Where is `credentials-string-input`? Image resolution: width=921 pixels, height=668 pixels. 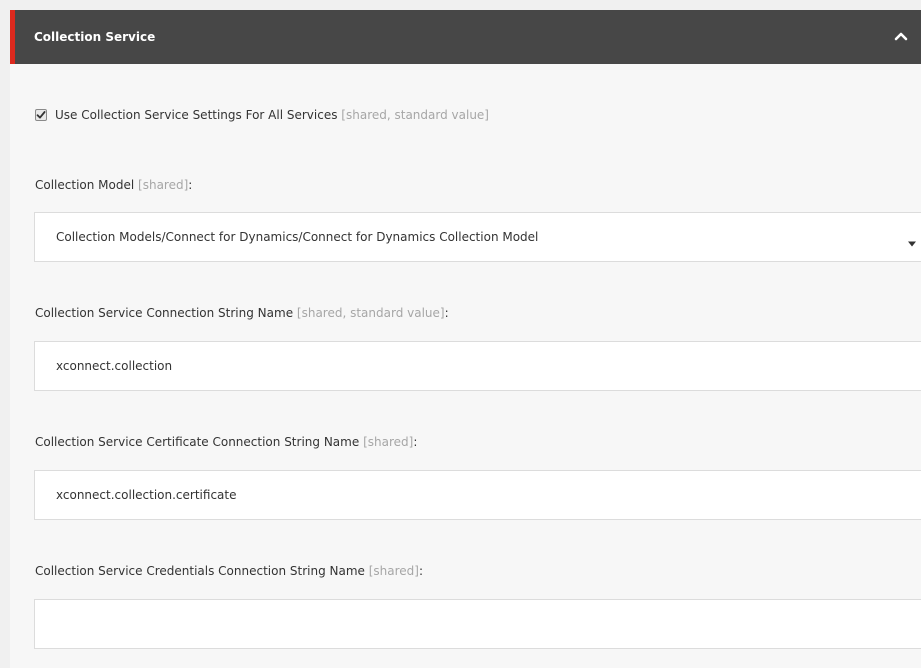 credentials-string-input is located at coordinates (477, 624).